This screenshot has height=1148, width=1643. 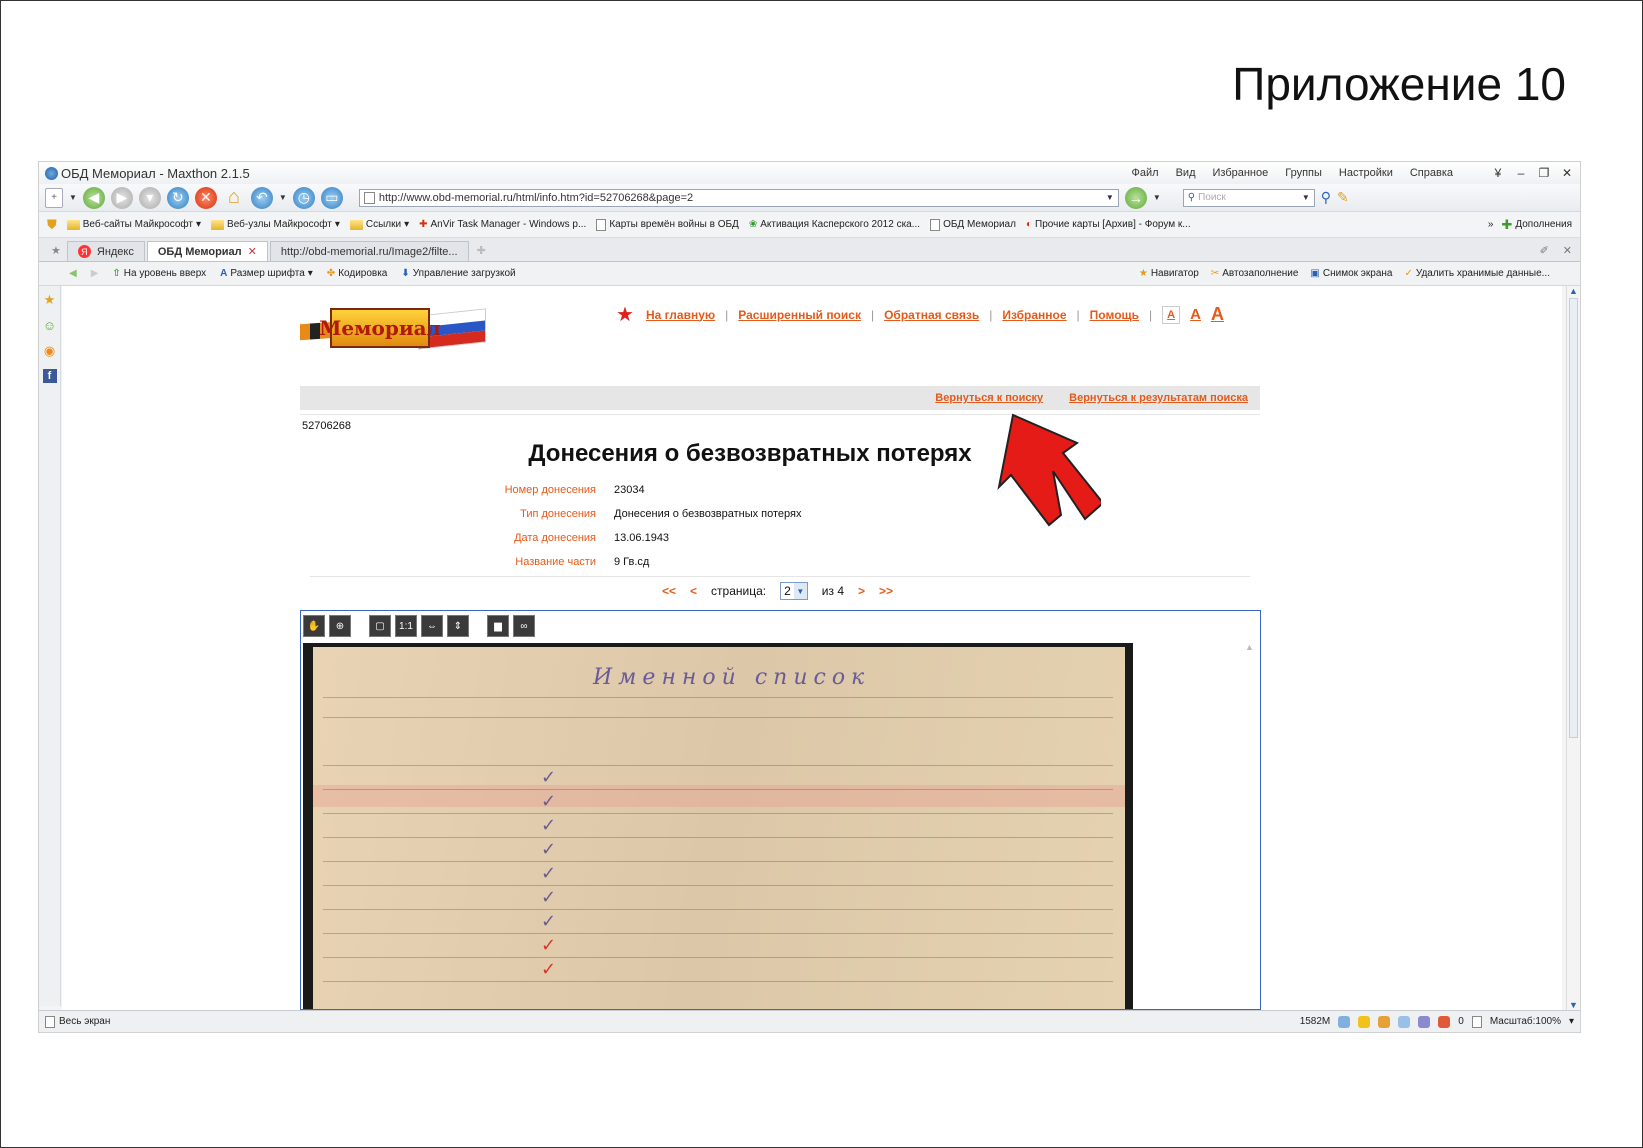 I want to click on level-up-button: ⇧ На уровень вверх, so click(x=159, y=273).